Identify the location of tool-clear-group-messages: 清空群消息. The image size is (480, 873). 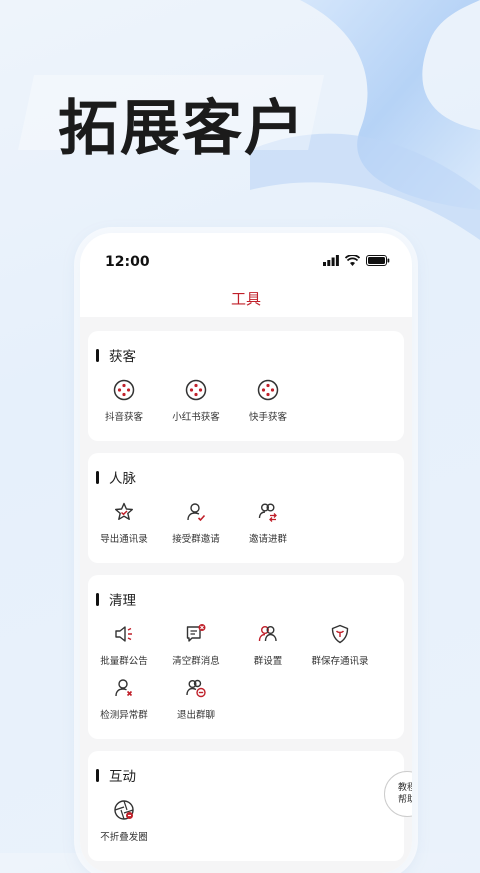
(196, 644).